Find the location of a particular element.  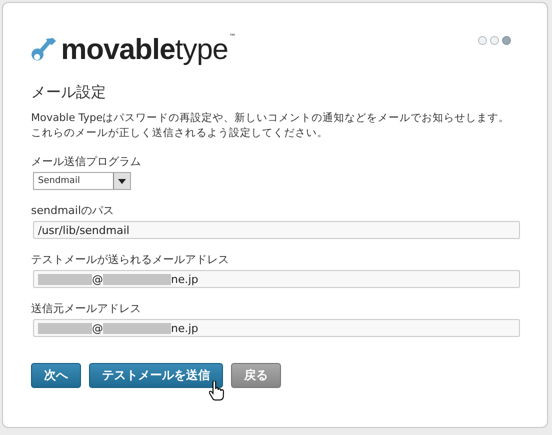

hand-cursor-icon is located at coordinates (217, 391).